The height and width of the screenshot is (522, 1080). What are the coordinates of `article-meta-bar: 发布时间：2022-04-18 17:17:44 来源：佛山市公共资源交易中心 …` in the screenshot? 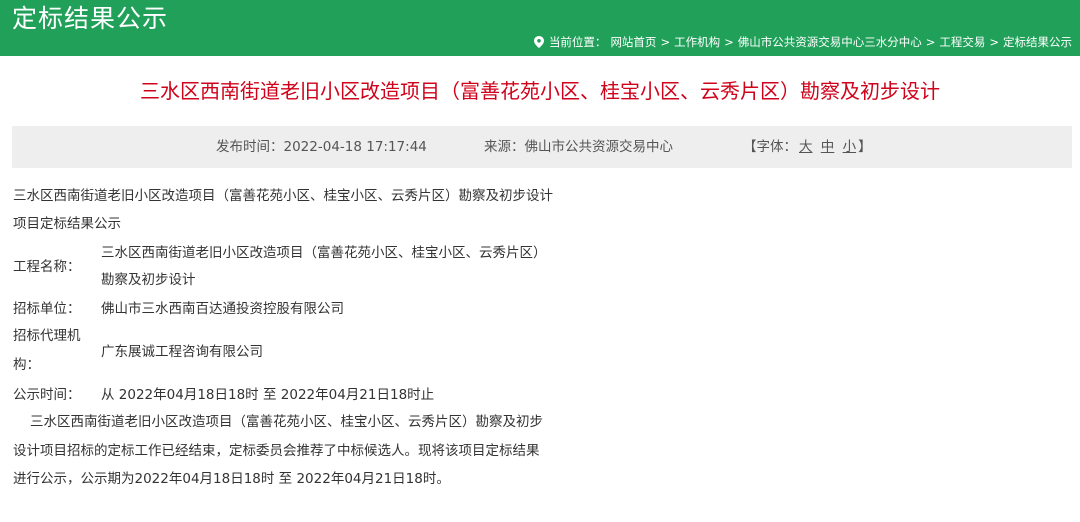 It's located at (542, 147).